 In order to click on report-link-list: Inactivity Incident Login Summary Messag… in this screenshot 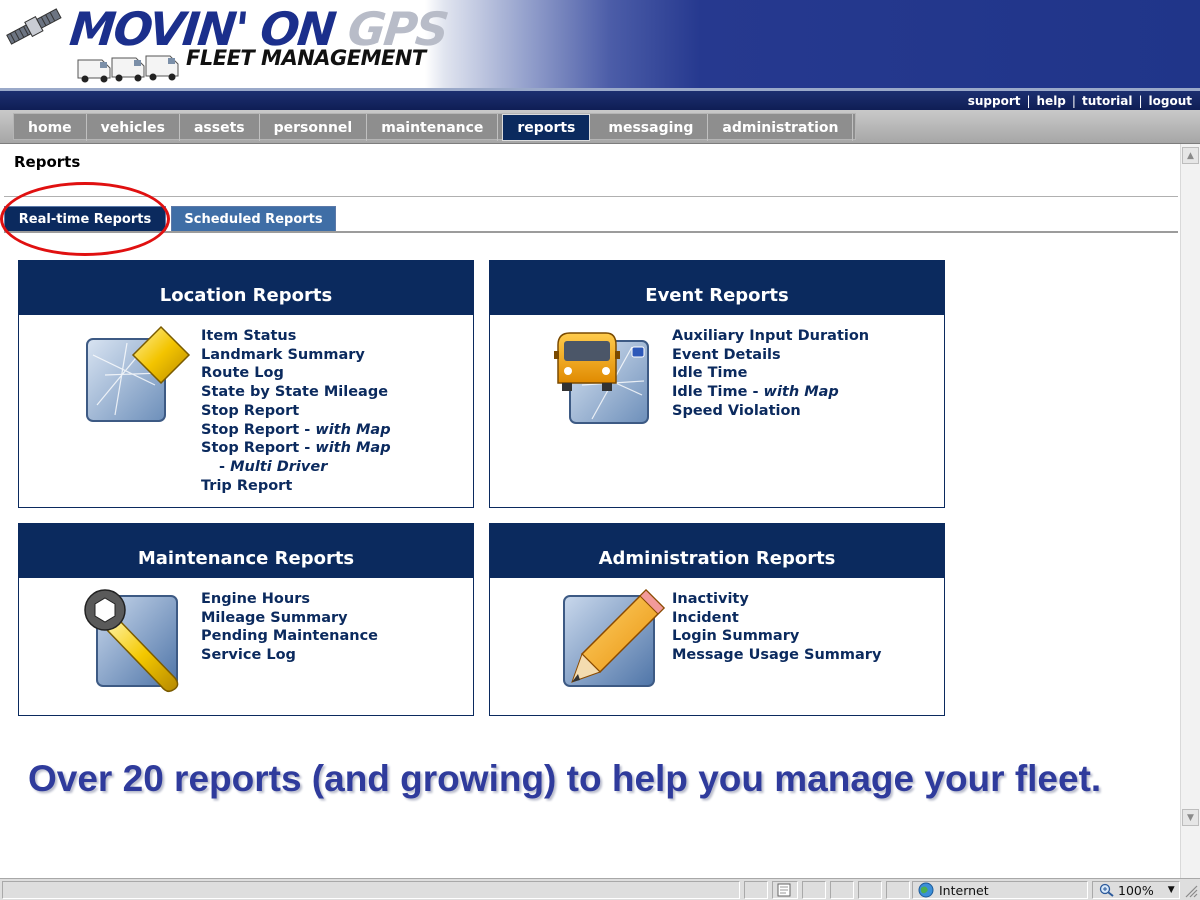, I will do `click(776, 627)`.